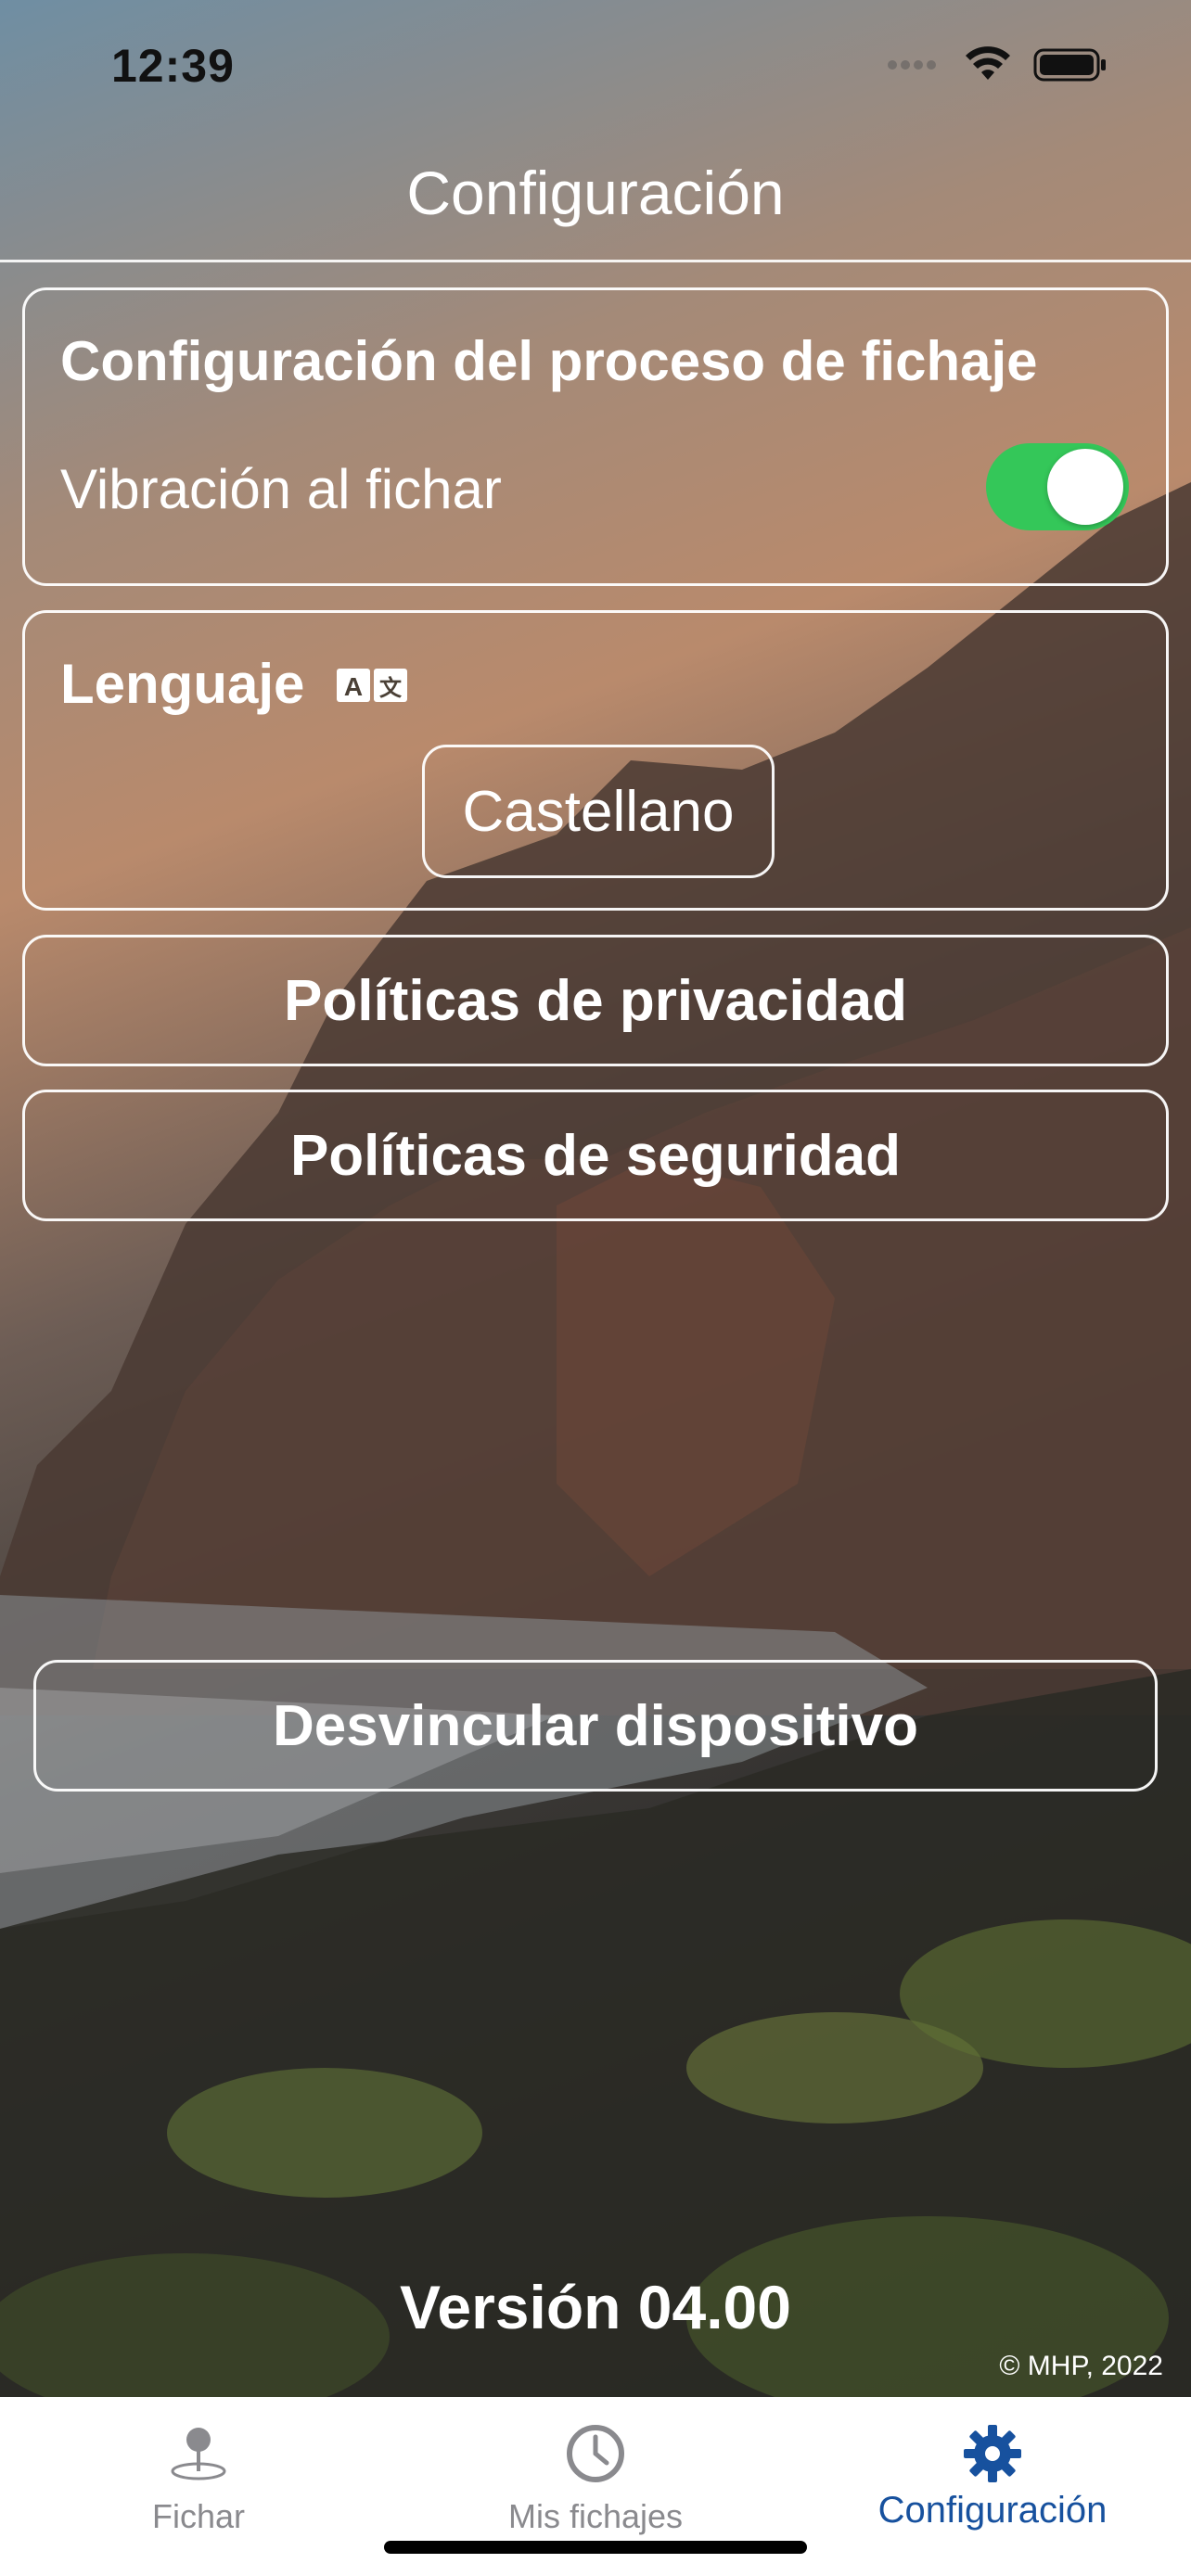  What do you see at coordinates (1085, 487) in the screenshot?
I see `toggle-knob` at bounding box center [1085, 487].